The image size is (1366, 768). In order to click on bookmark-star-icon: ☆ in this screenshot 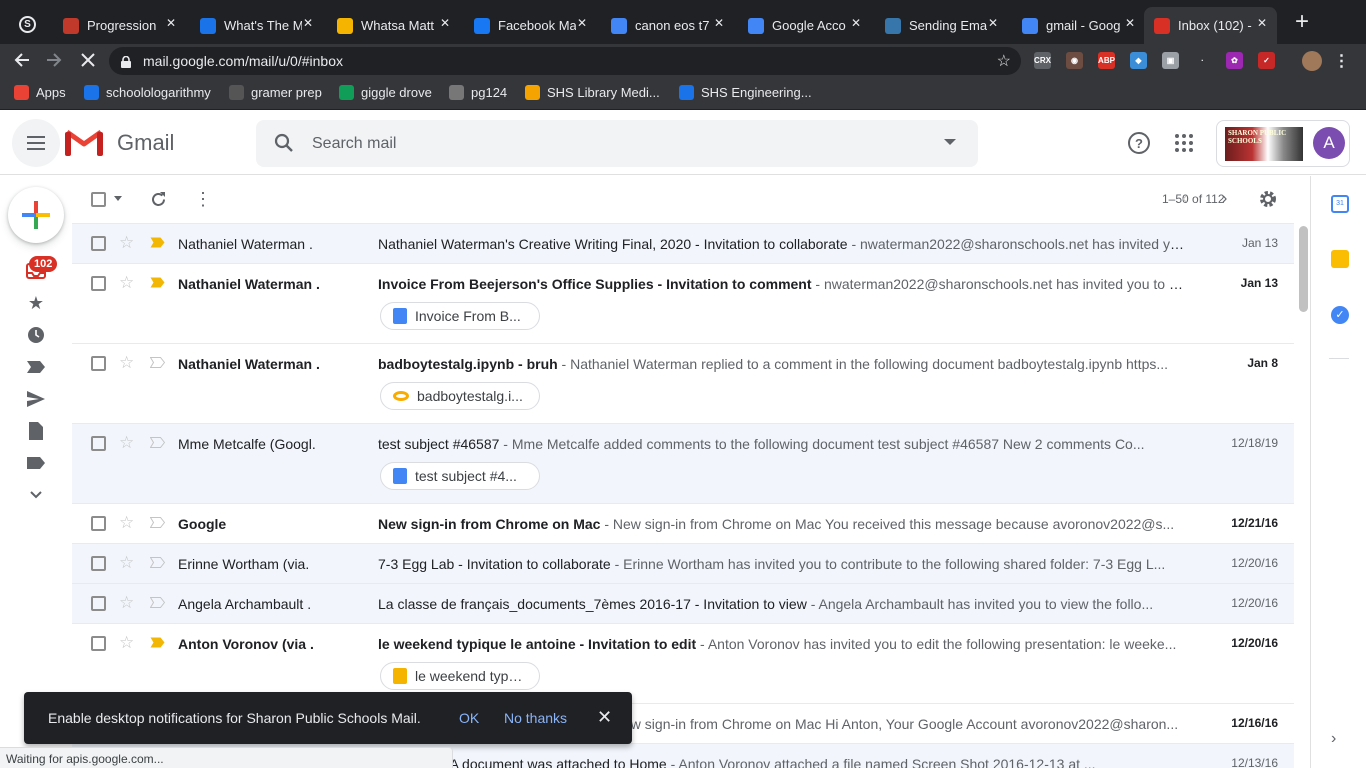, I will do `click(1004, 61)`.